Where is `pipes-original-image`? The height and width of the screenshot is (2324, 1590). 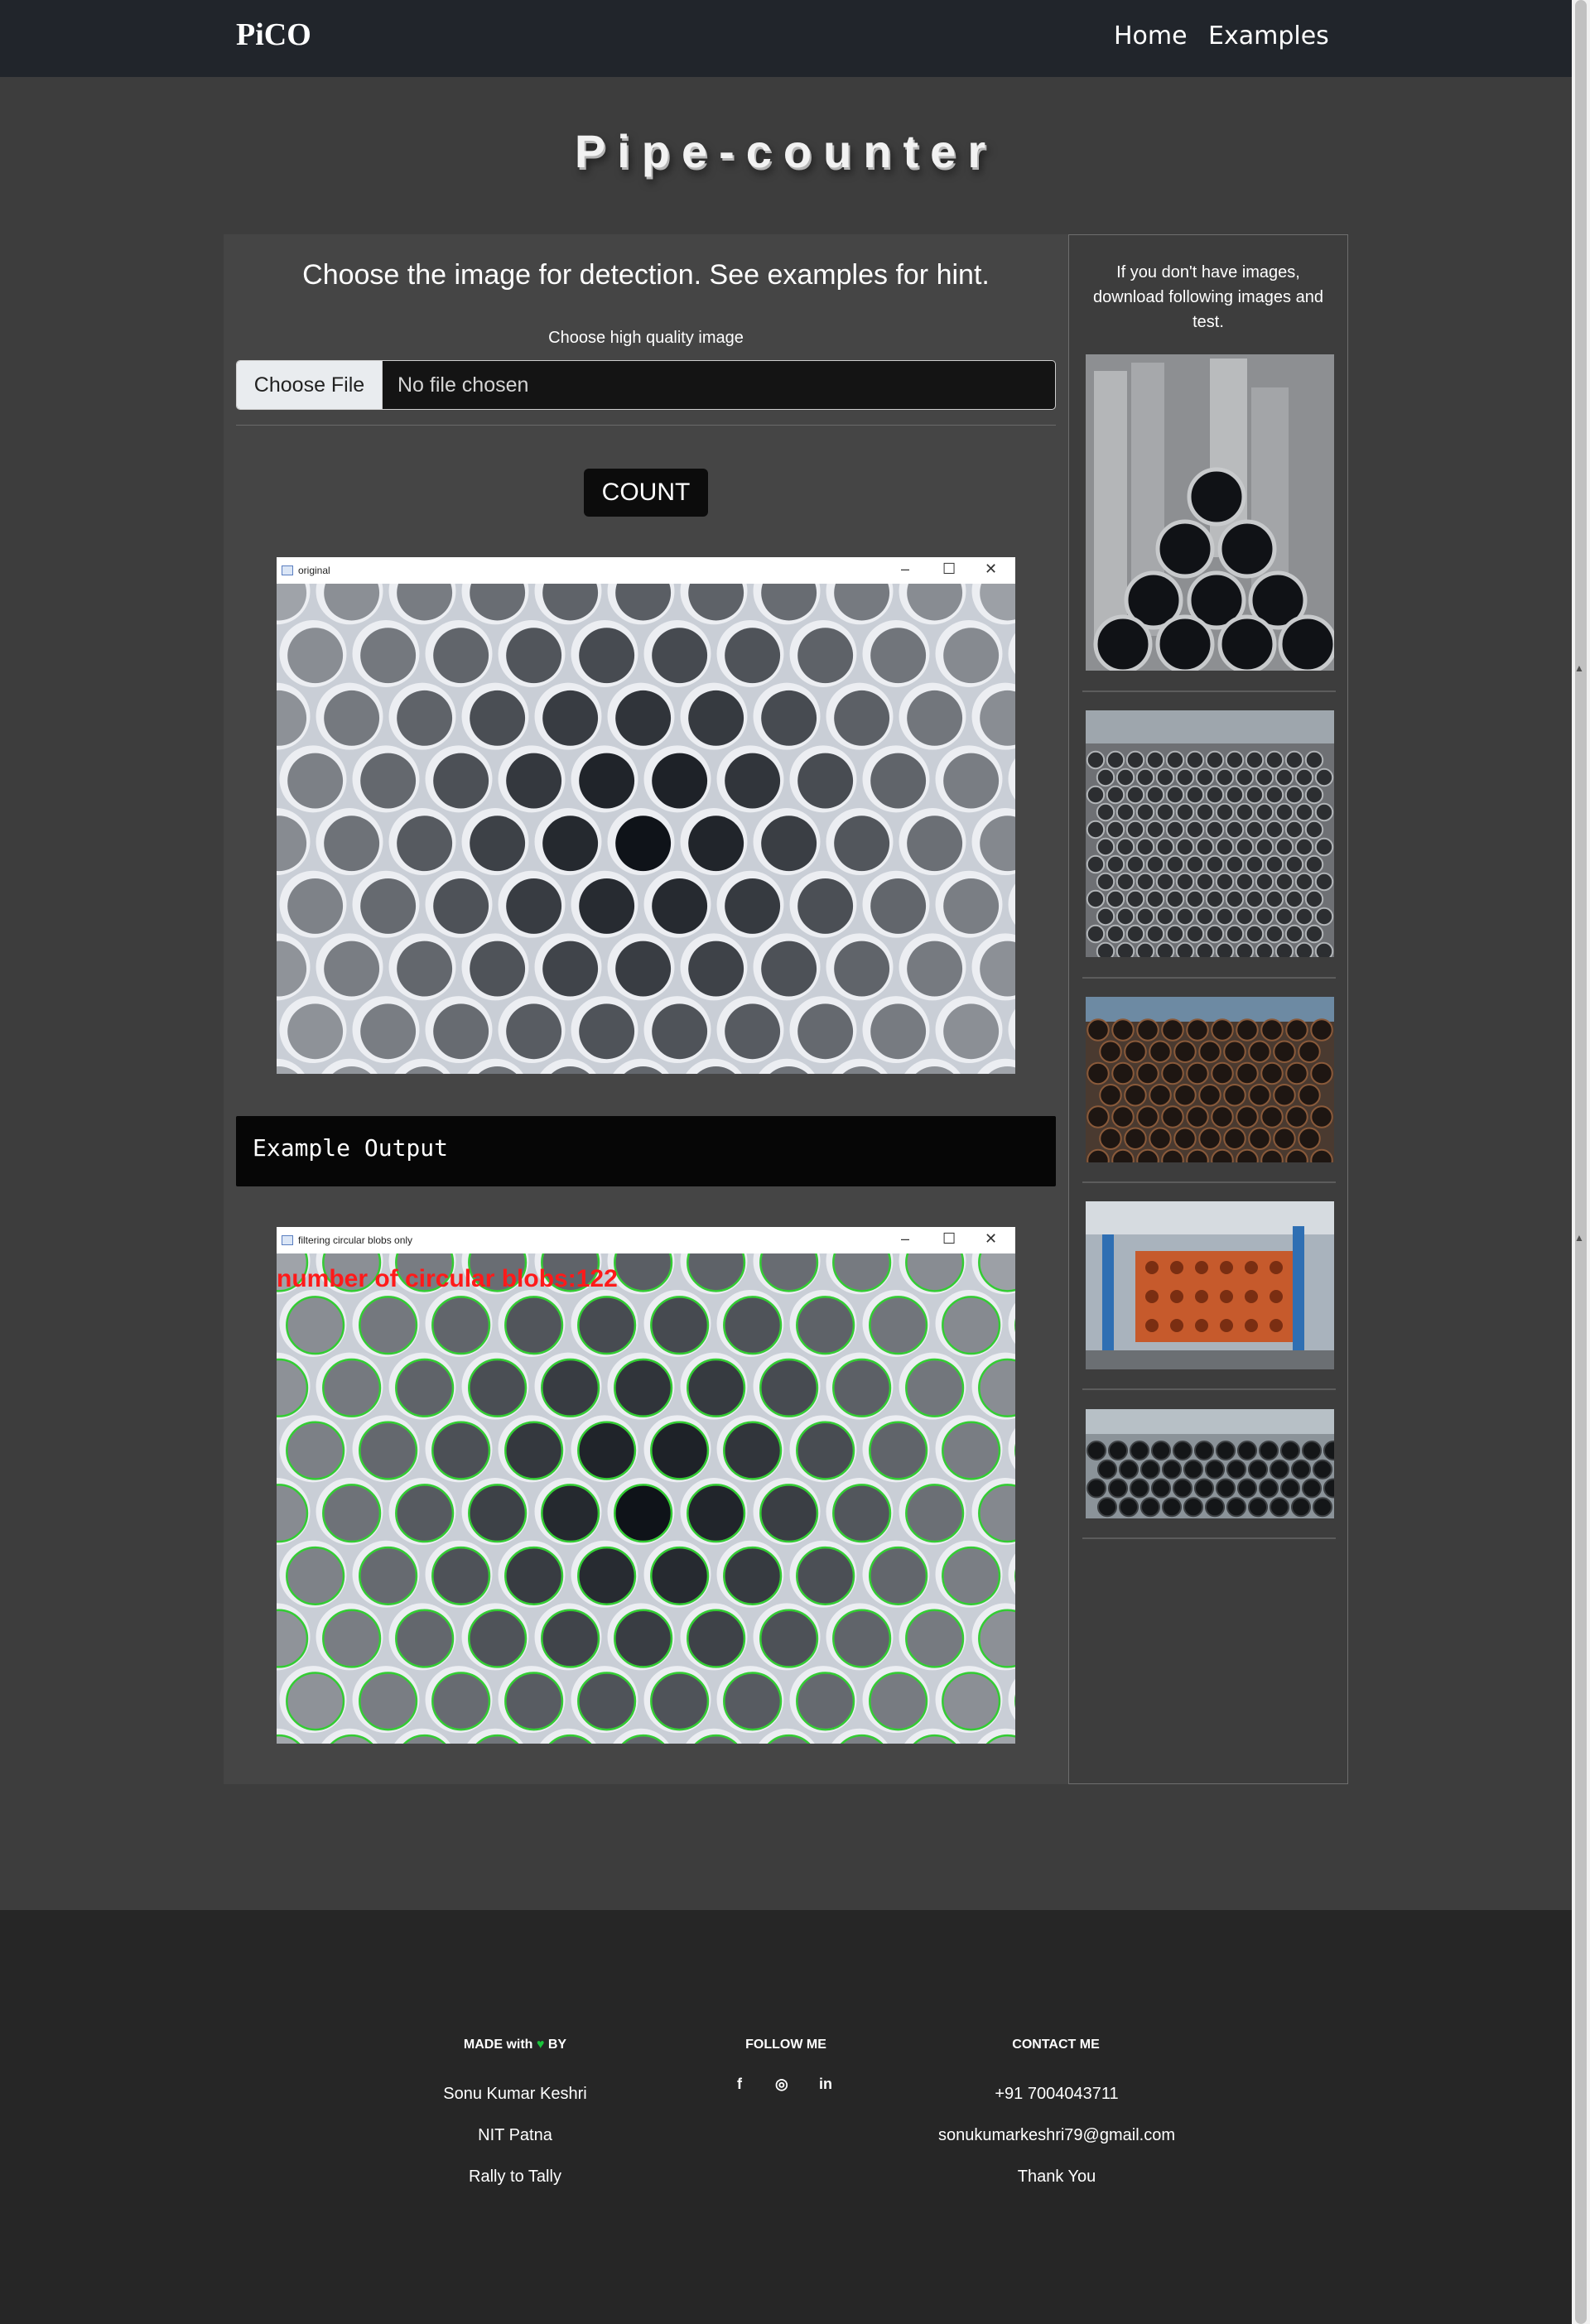
pipes-original-image is located at coordinates (646, 829).